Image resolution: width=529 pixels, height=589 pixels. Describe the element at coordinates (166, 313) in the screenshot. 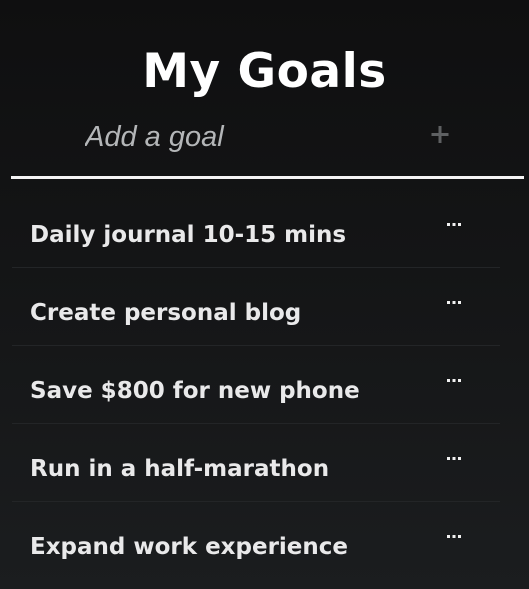

I see `goal-label: Create personal blog` at that location.